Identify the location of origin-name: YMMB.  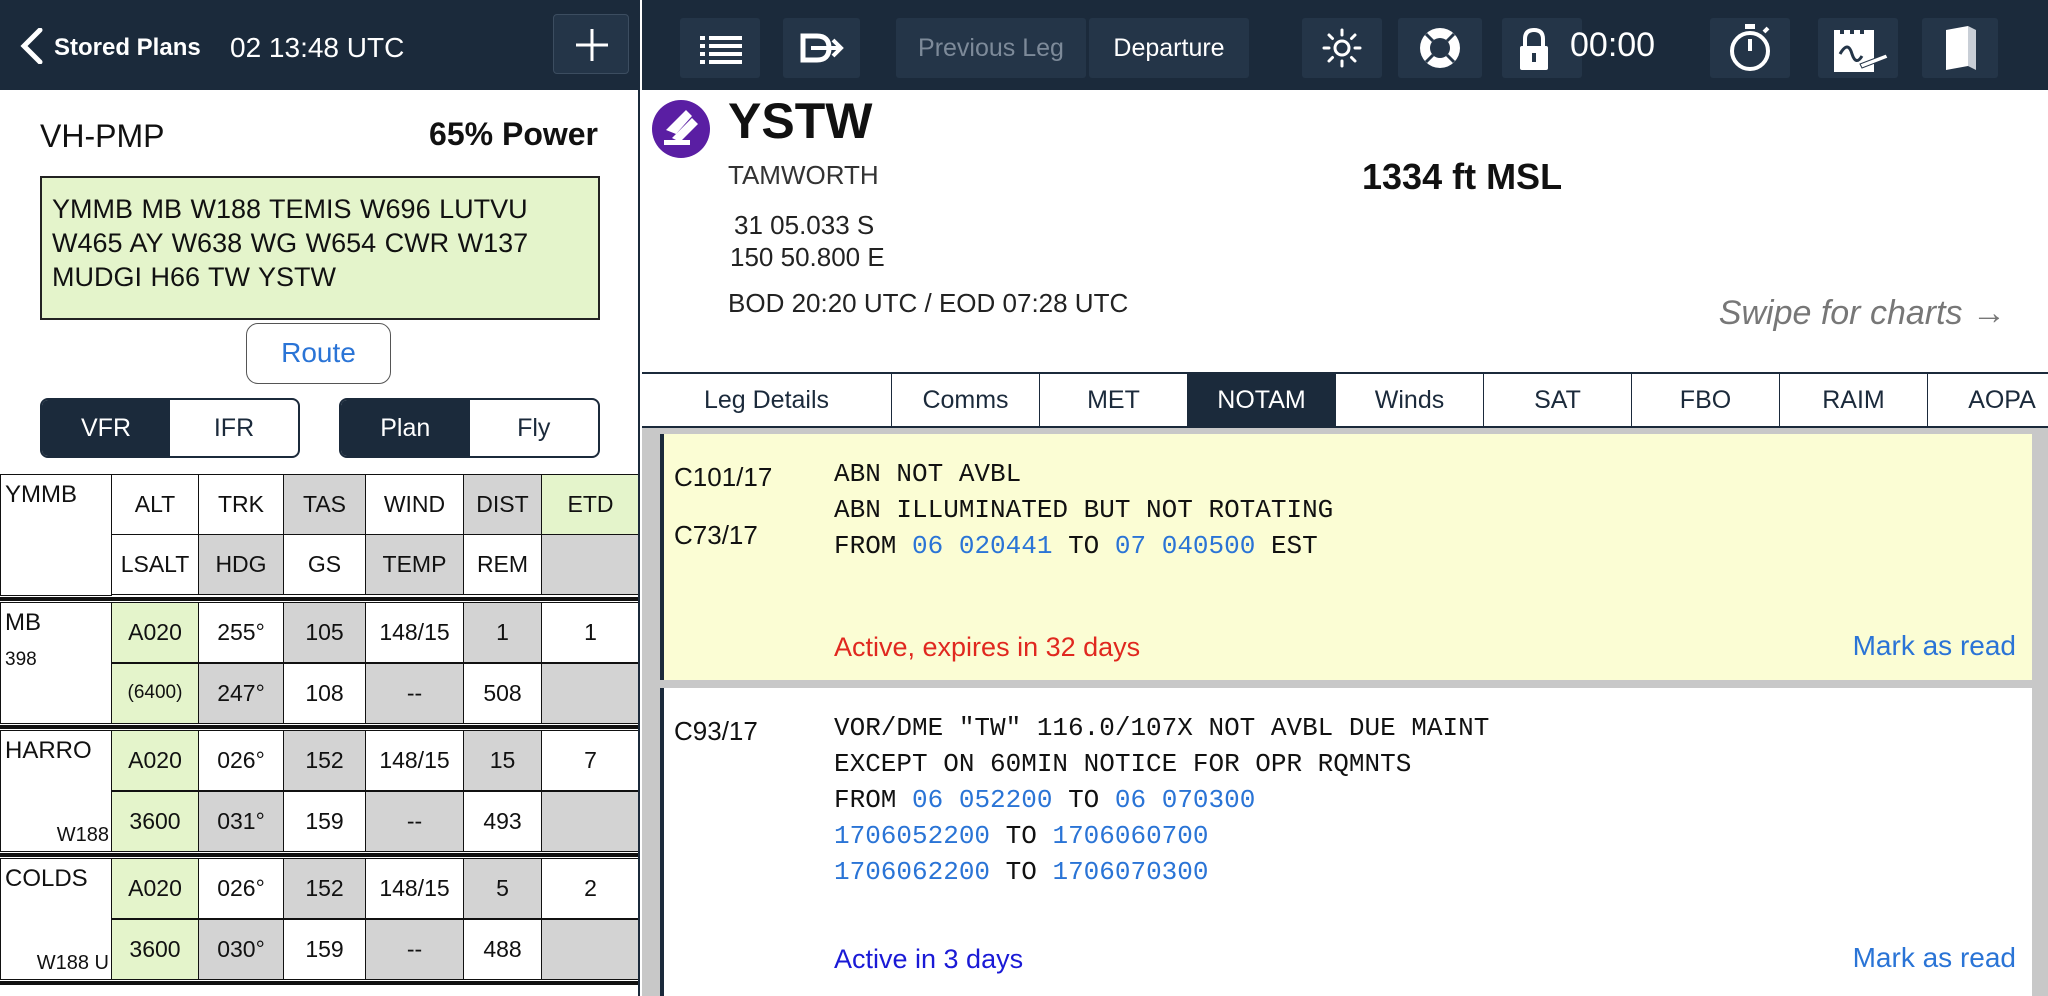
(41, 494).